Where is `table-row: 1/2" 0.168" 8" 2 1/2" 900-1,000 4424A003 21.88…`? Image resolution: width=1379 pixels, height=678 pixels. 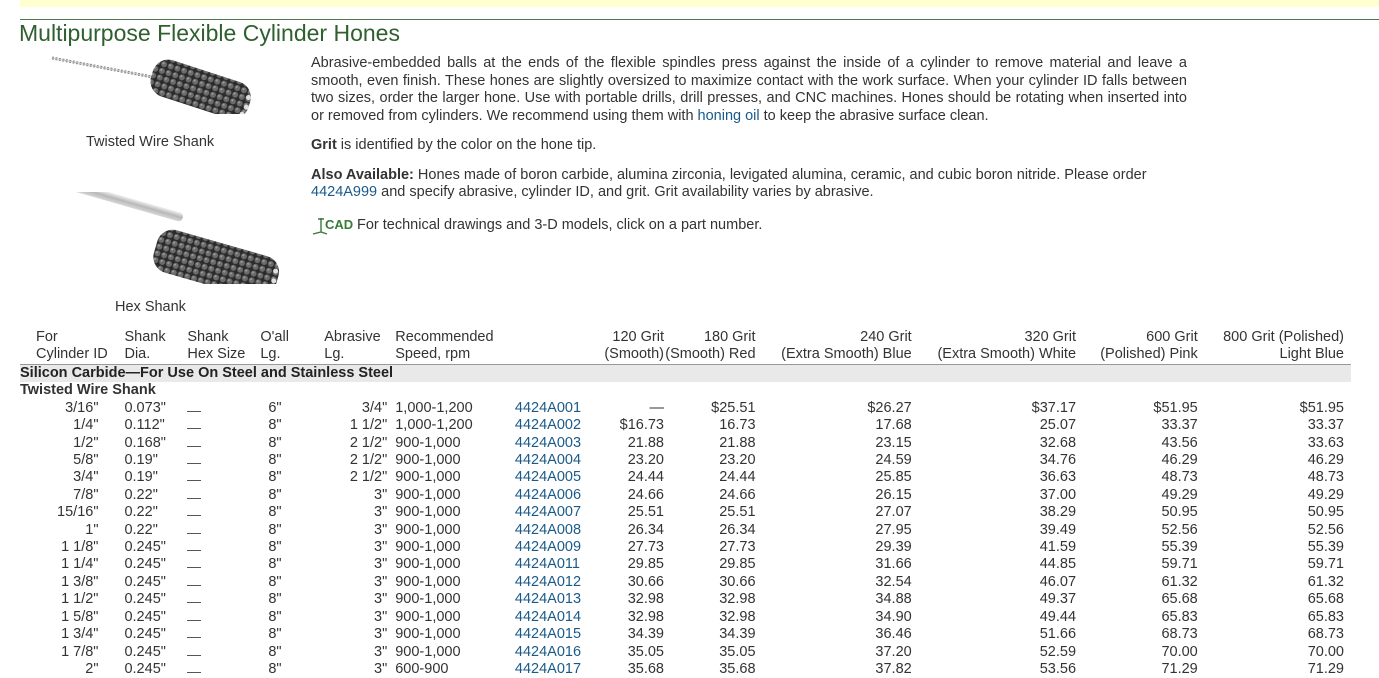
table-row: 1/2" 0.168" 8" 2 1/2" 900-1,000 4424A003 21.88… is located at coordinates (685, 443).